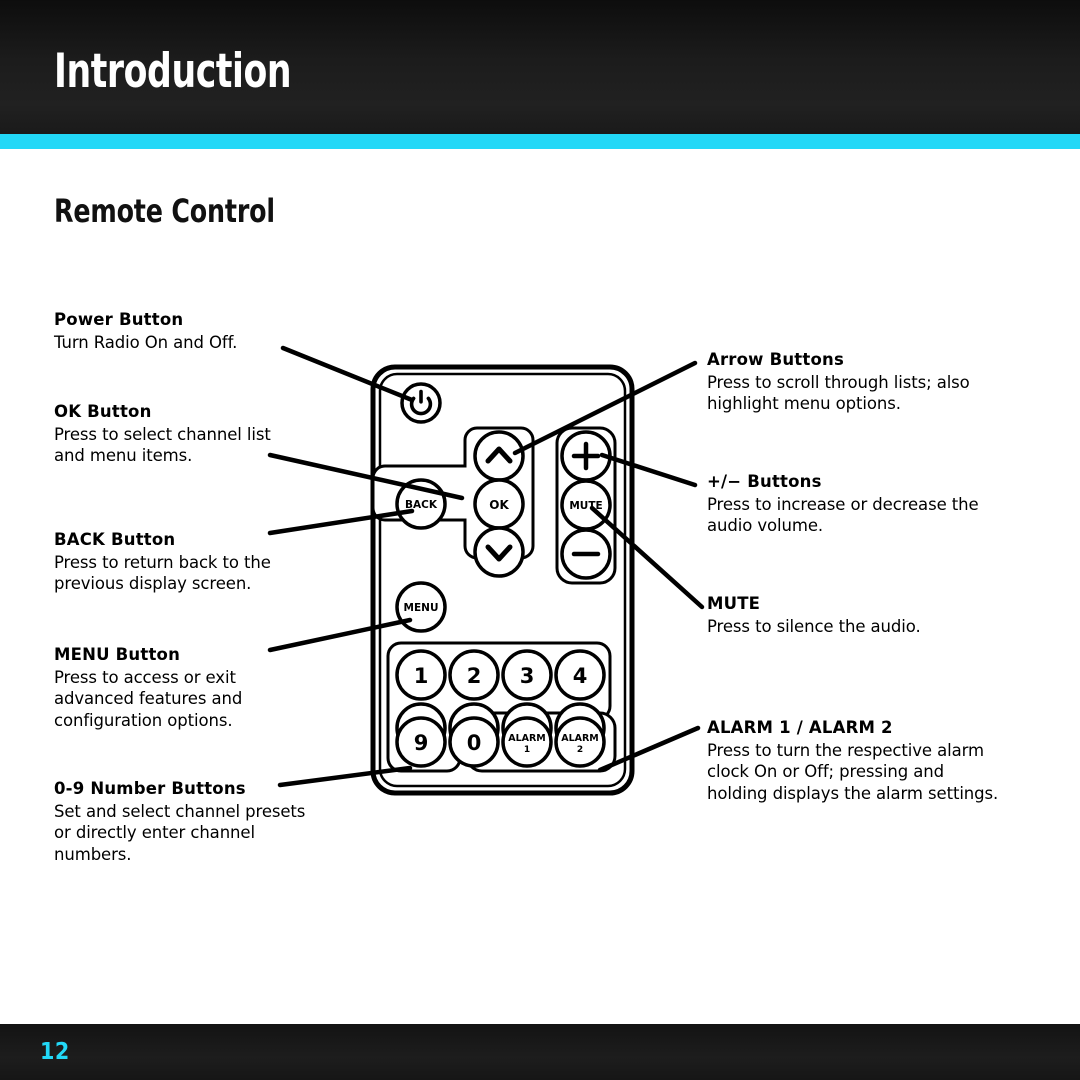 The height and width of the screenshot is (1080, 1080). I want to click on callout-body: Press to silence the audio., so click(814, 626).